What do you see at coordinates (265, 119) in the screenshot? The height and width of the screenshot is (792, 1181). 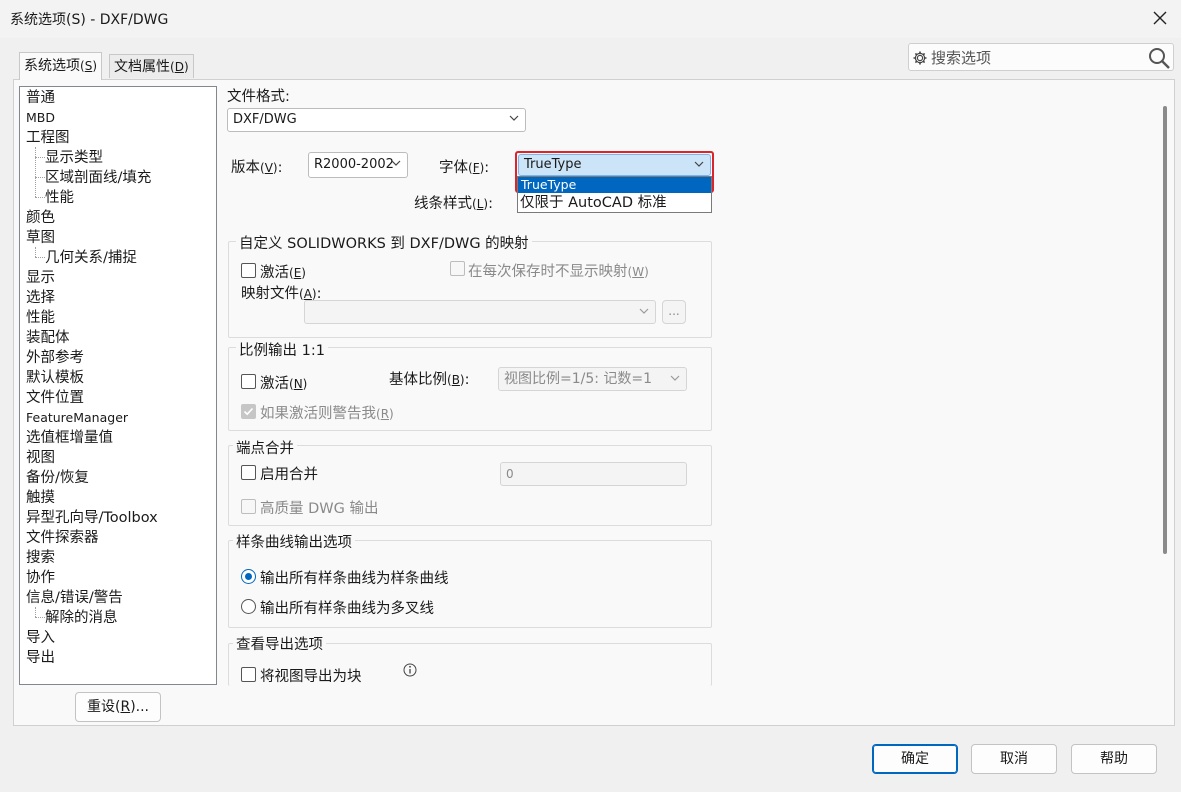 I see `file-format-value: DXF/DWG` at bounding box center [265, 119].